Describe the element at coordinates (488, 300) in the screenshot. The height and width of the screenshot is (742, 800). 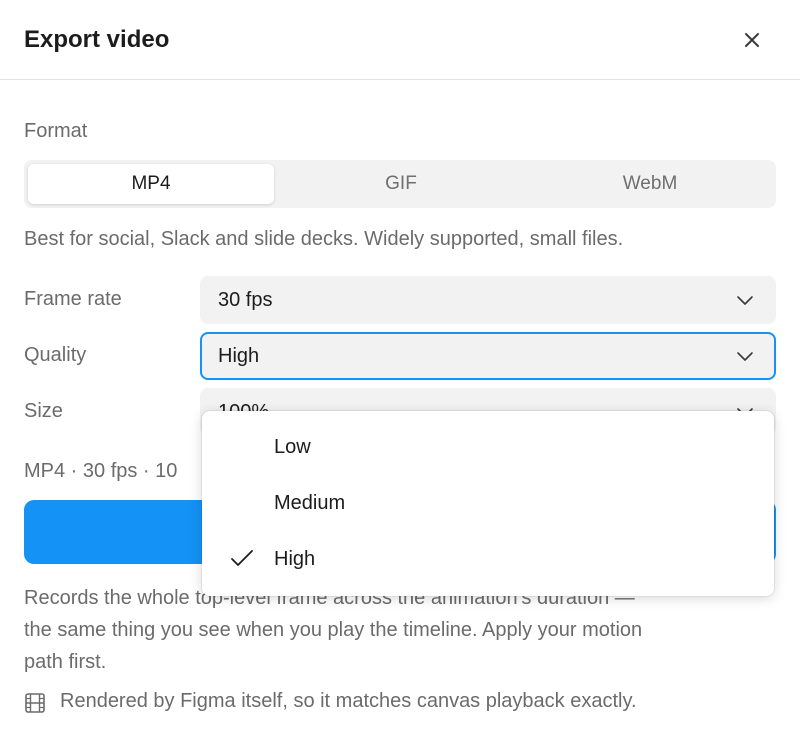
I see `frame-rate-select: 30 fps` at that location.